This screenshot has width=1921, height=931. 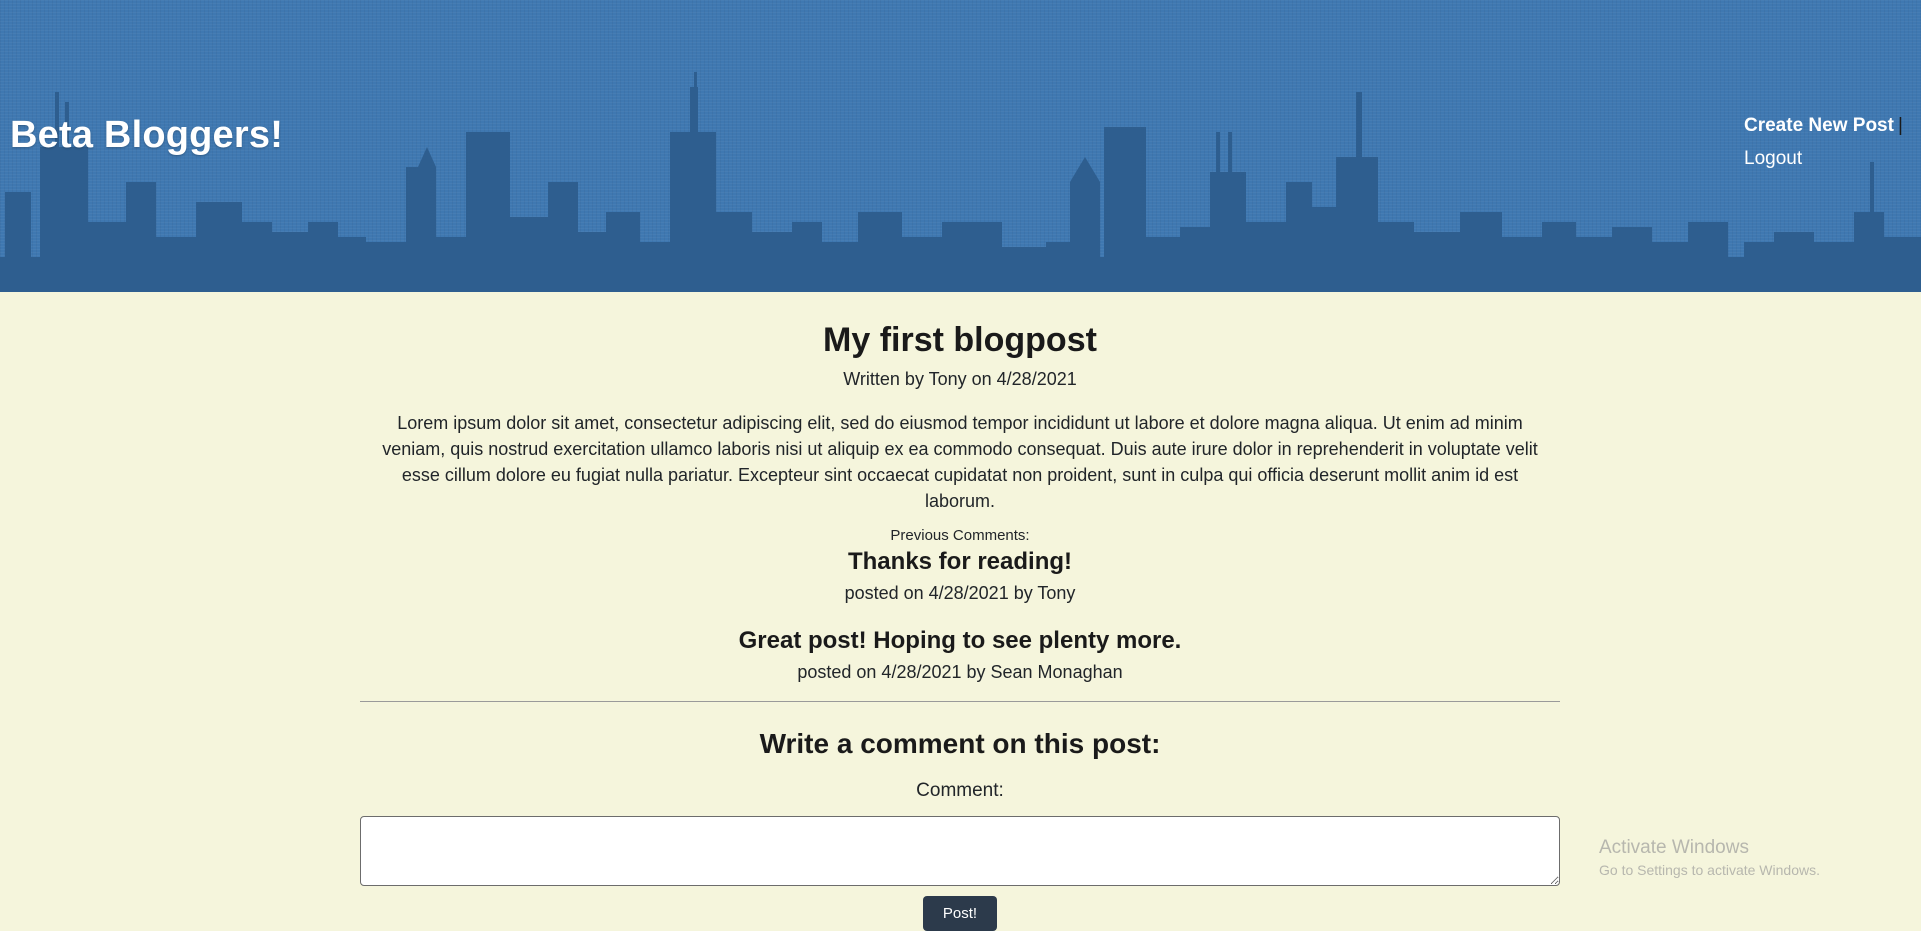 I want to click on comment-text: Thanks for reading!, so click(x=960, y=561).